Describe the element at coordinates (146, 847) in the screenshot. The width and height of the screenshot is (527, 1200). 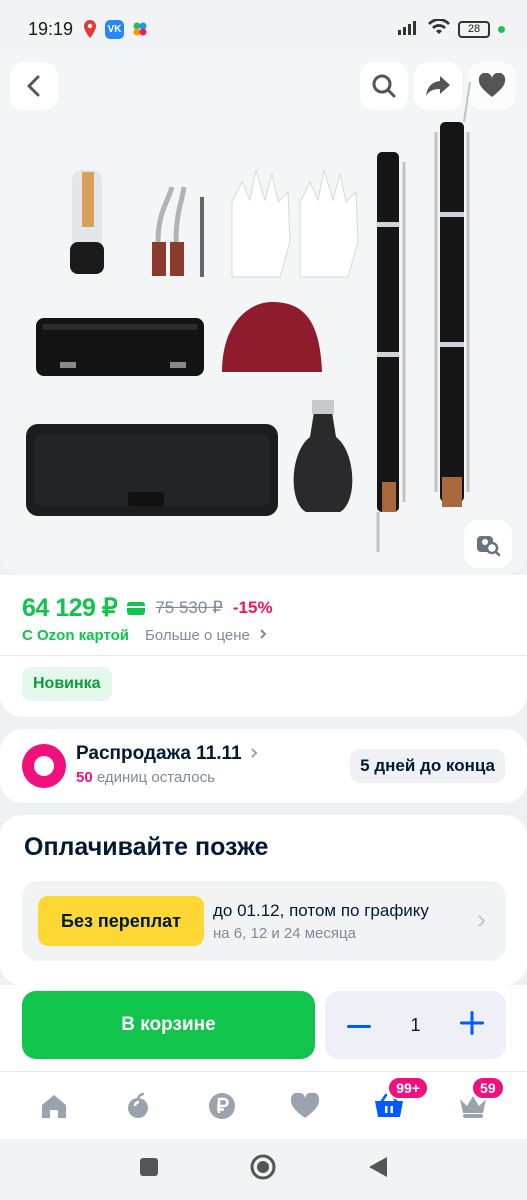
I see `pay-later-title: Оплачивайте позже` at that location.